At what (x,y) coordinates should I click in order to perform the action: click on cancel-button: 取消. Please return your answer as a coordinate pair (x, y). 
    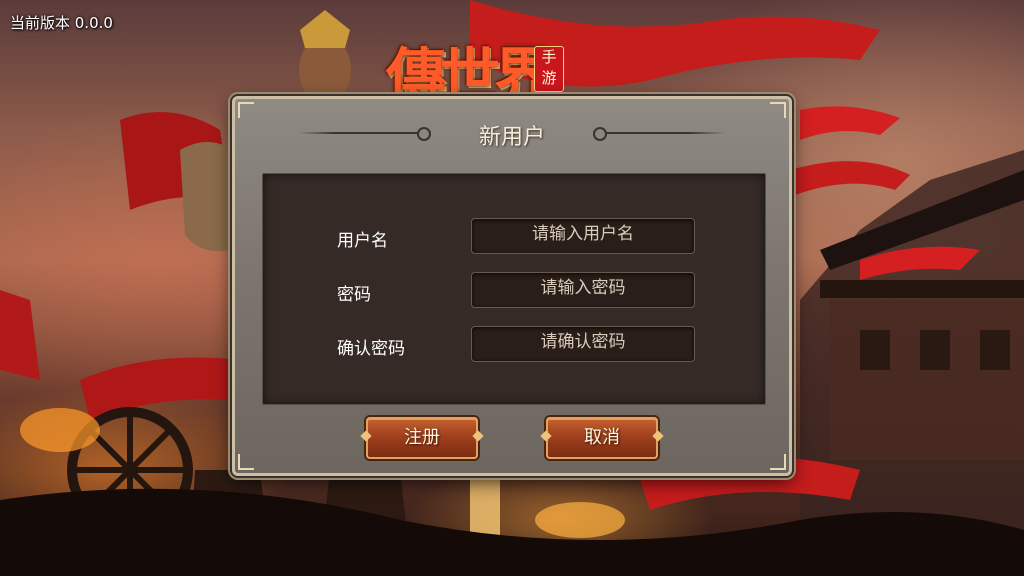
    Looking at the image, I should click on (602, 438).